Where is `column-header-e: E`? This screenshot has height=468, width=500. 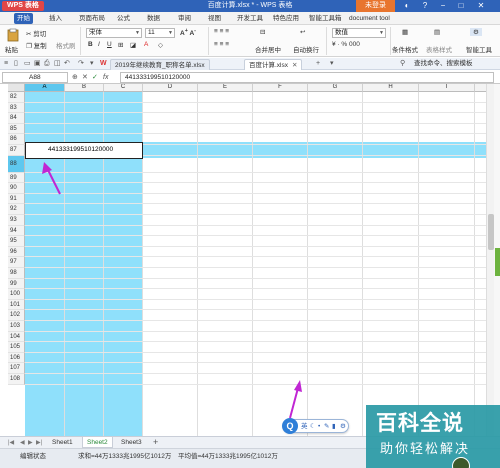
column-header-e: E is located at coordinates (225, 88).